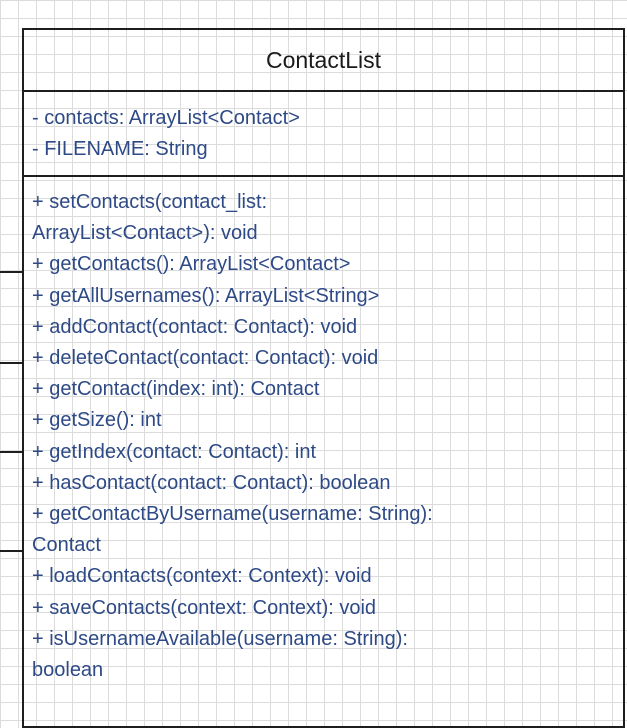 Image resolution: width=627 pixels, height=728 pixels. I want to click on method-get-index: + getIndex(contact: Contact): int, so click(174, 451).